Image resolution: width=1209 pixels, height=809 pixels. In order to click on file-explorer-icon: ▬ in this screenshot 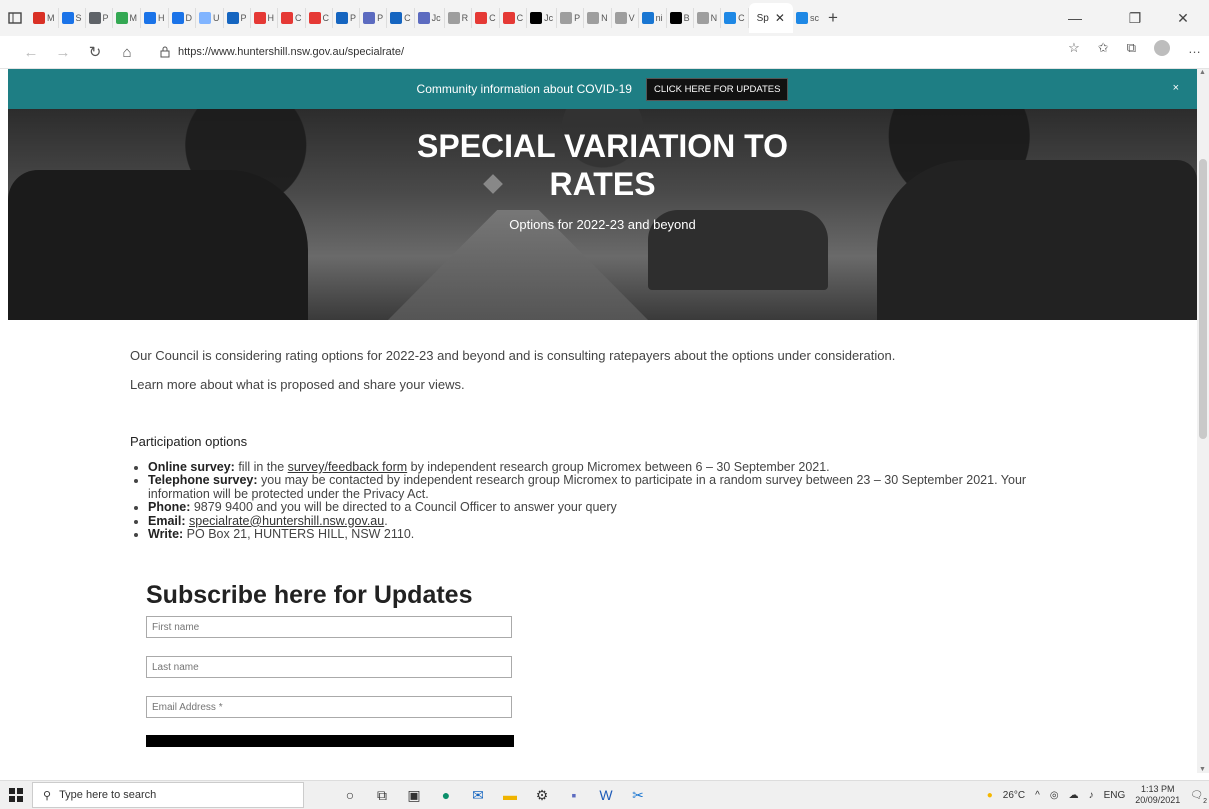, I will do `click(510, 795)`.